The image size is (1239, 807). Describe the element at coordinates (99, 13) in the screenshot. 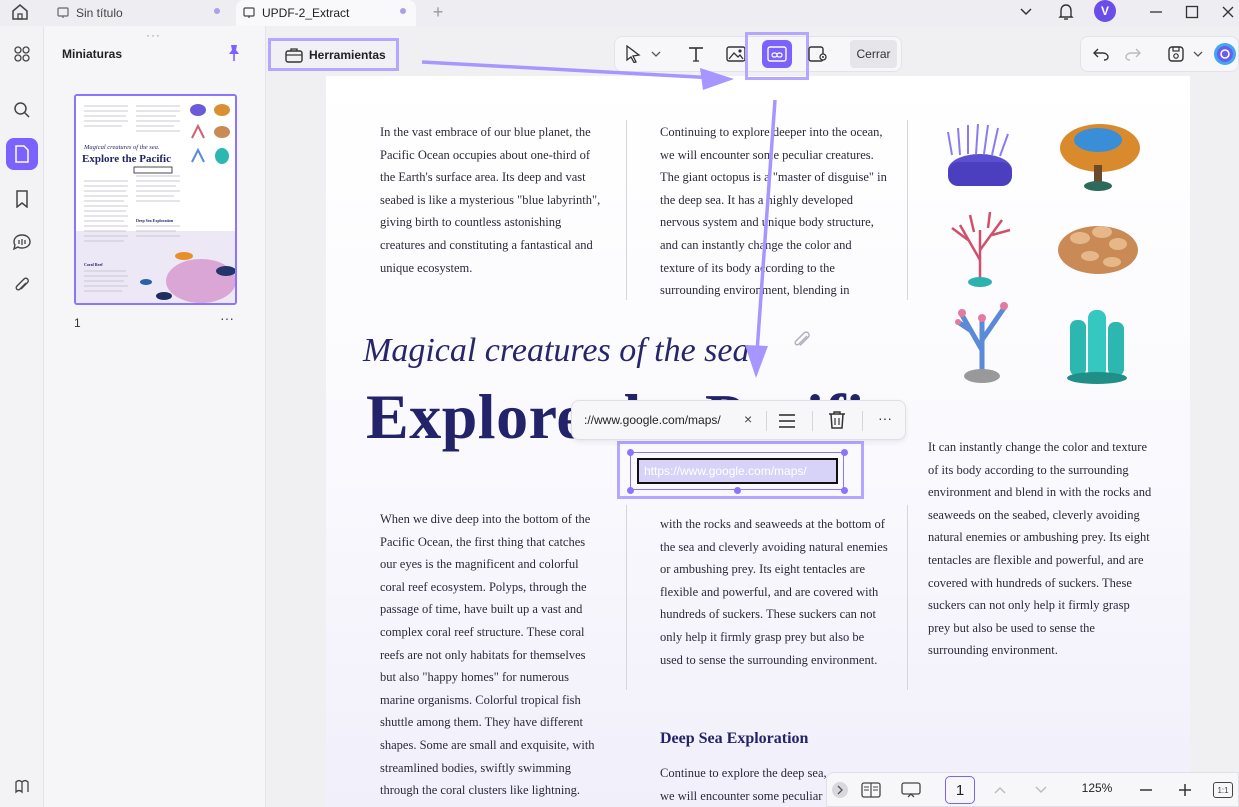

I see `tab-label: Sin título` at that location.